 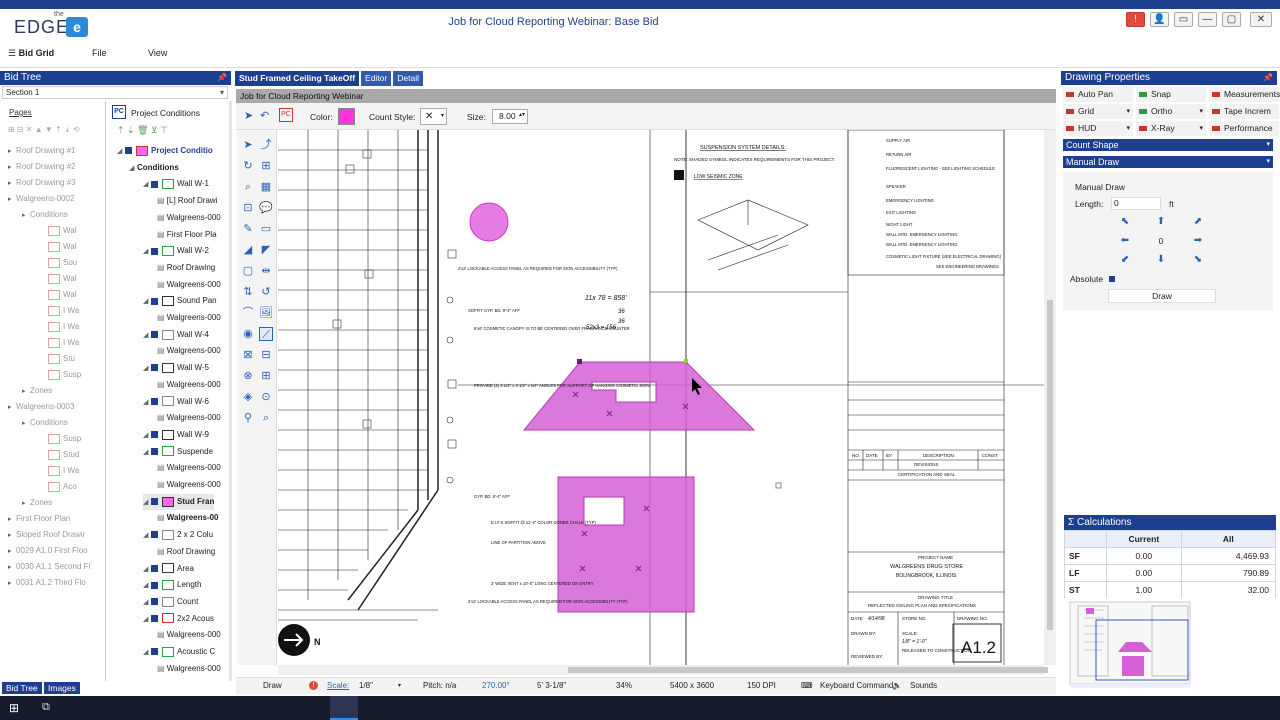 I want to click on splitter, so click(x=230, y=391).